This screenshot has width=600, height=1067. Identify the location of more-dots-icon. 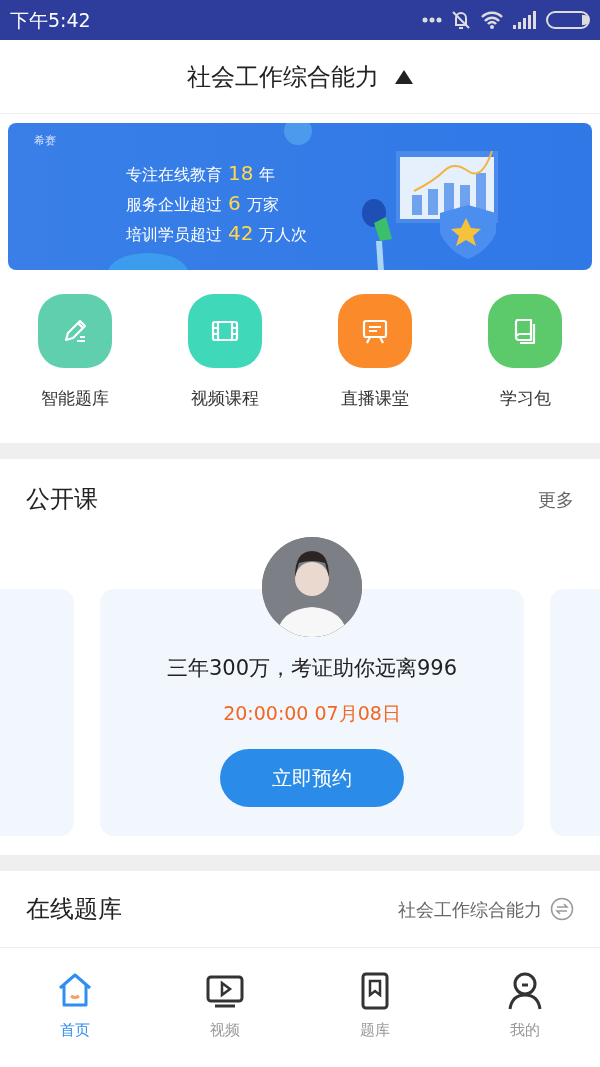
(432, 20).